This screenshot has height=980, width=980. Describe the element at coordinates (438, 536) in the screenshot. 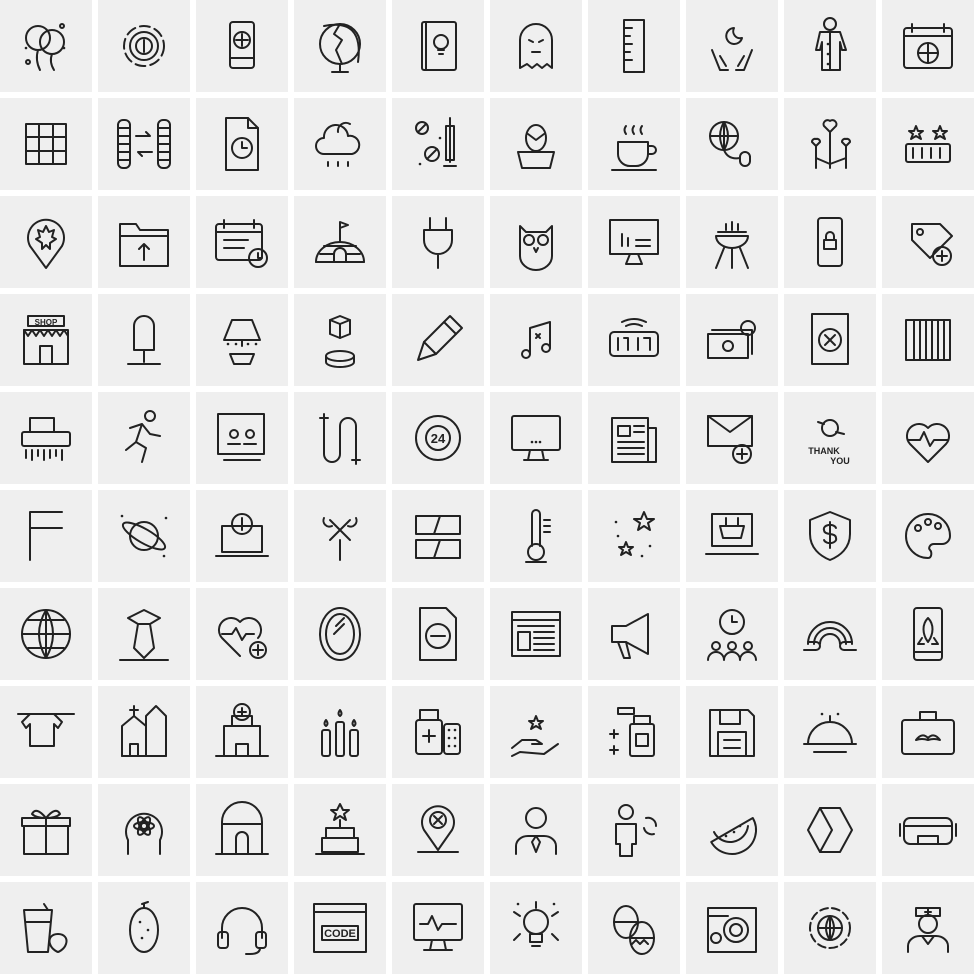

I see `panels-icon` at that location.